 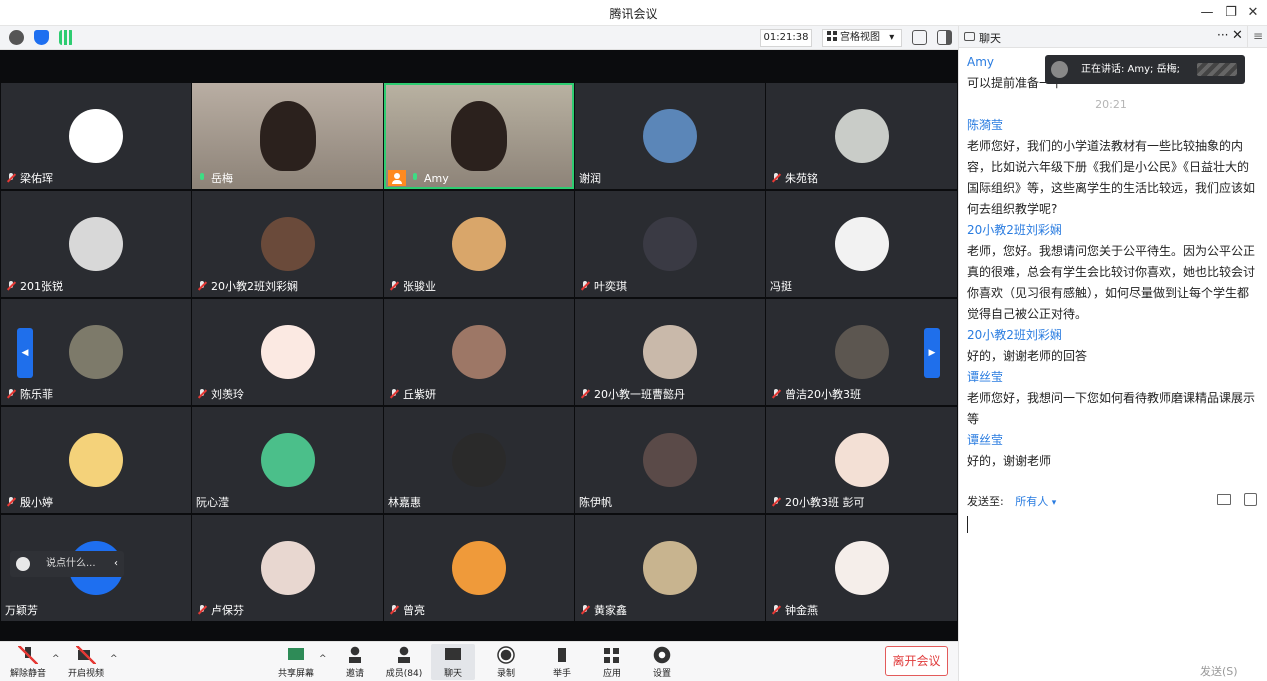 I want to click on message-sender: 陈漪莹, so click(x=1111, y=125).